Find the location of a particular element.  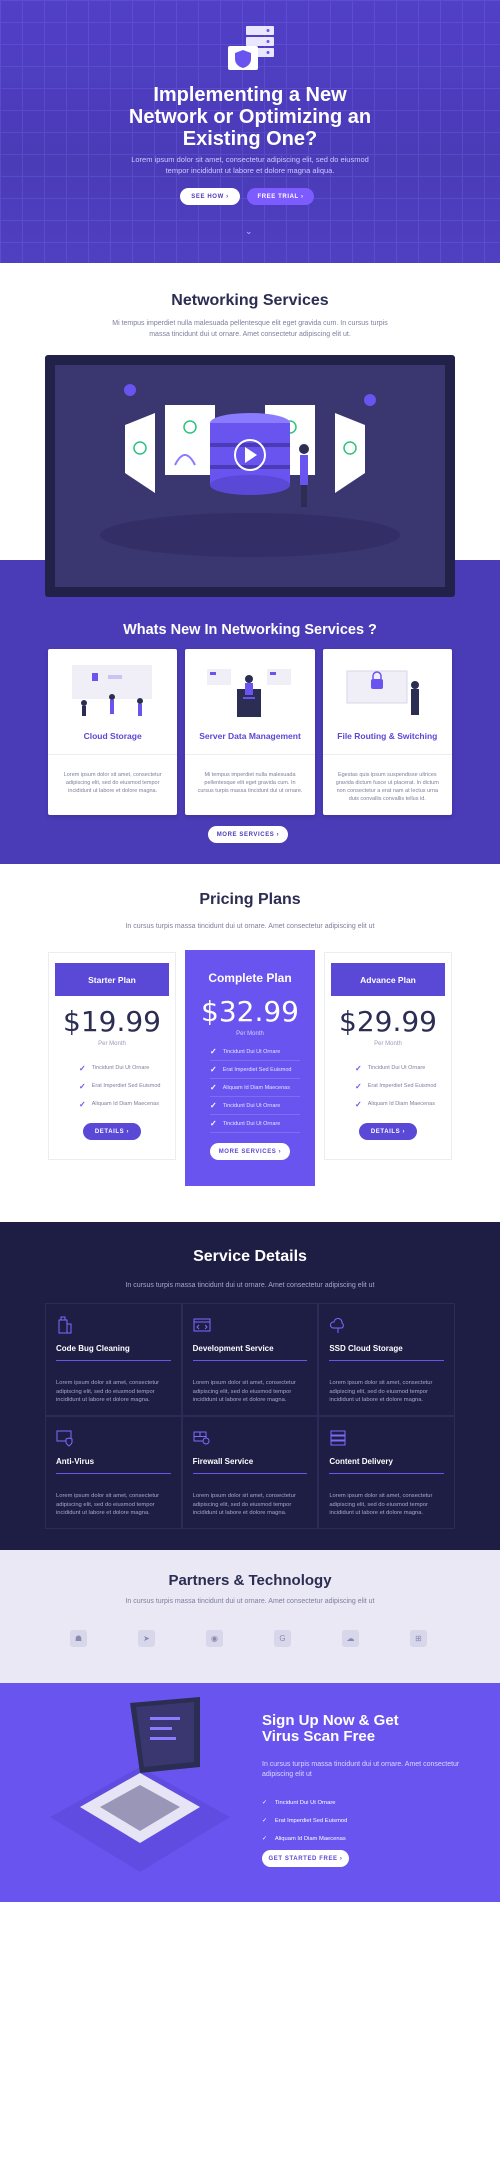

video-illustration is located at coordinates (250, 476).